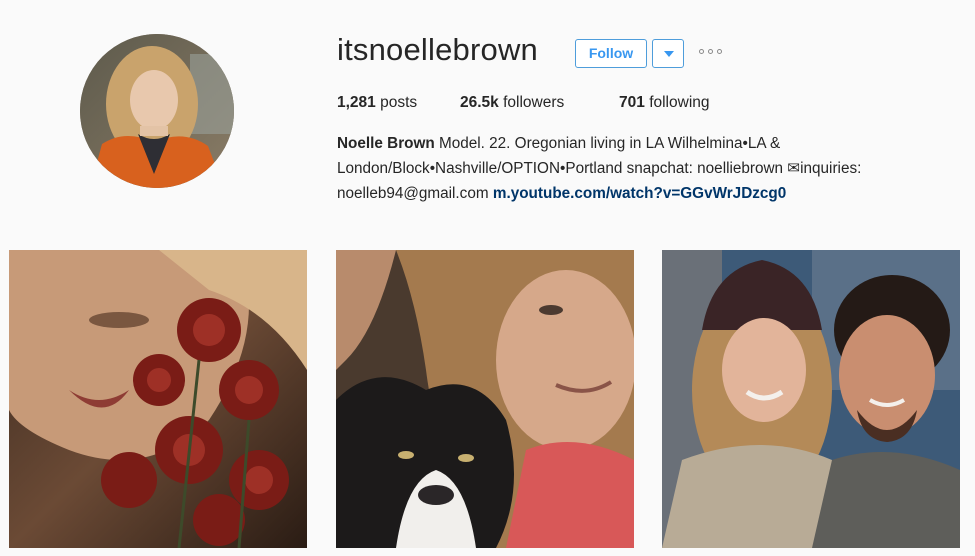  I want to click on posts-count: 1,281, so click(356, 102).